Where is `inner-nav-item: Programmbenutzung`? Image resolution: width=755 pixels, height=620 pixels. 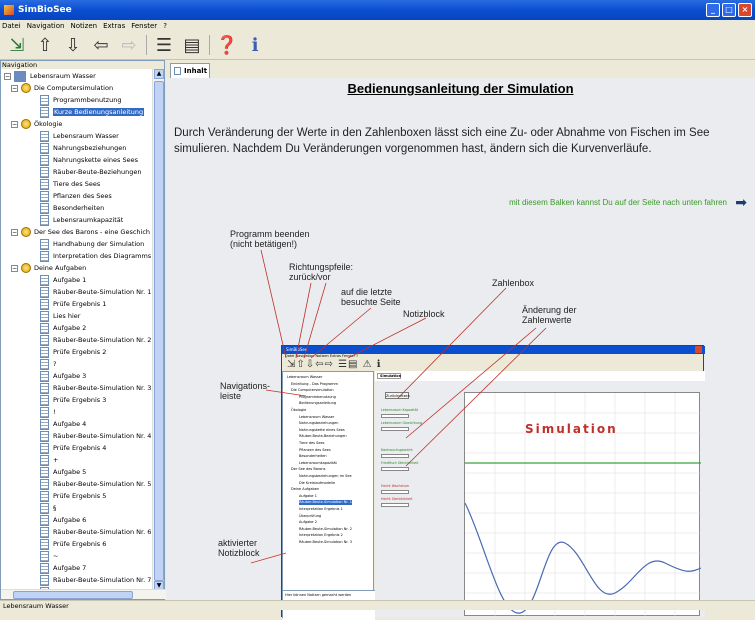
inner-nav-item: Programmbenutzung is located at coordinates (317, 396).